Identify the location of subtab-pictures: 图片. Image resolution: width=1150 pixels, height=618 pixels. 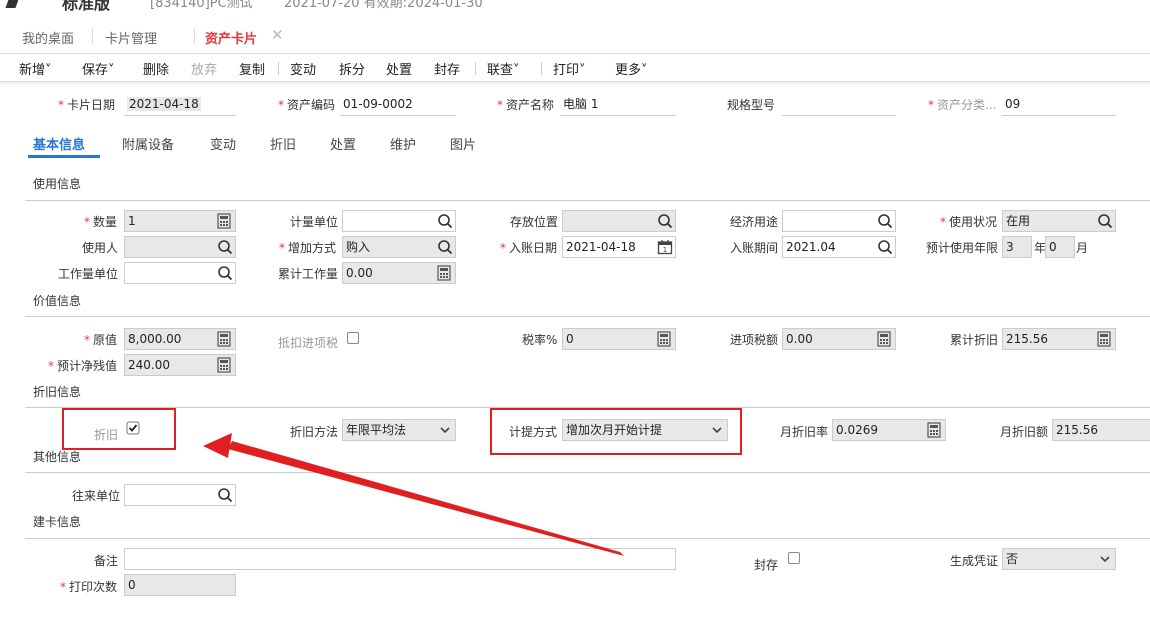
(463, 143).